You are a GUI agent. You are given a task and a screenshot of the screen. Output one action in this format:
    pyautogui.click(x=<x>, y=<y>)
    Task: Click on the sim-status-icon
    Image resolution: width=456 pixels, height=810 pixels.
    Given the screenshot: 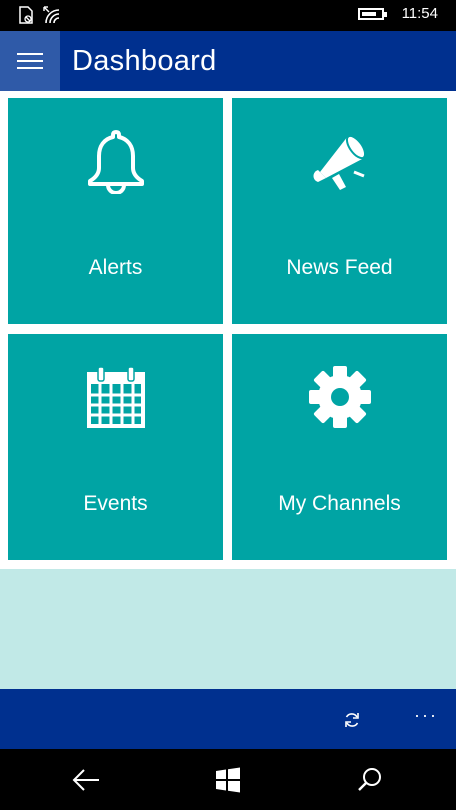 What is the action you would take?
    pyautogui.click(x=26, y=17)
    